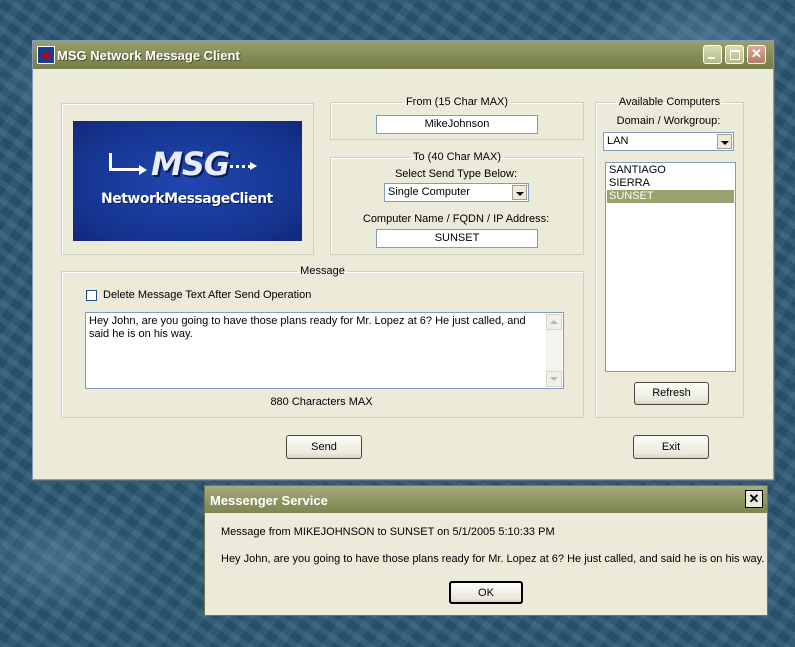 This screenshot has height=647, width=795. Describe the element at coordinates (46, 55) in the screenshot. I see `app-icon` at that location.